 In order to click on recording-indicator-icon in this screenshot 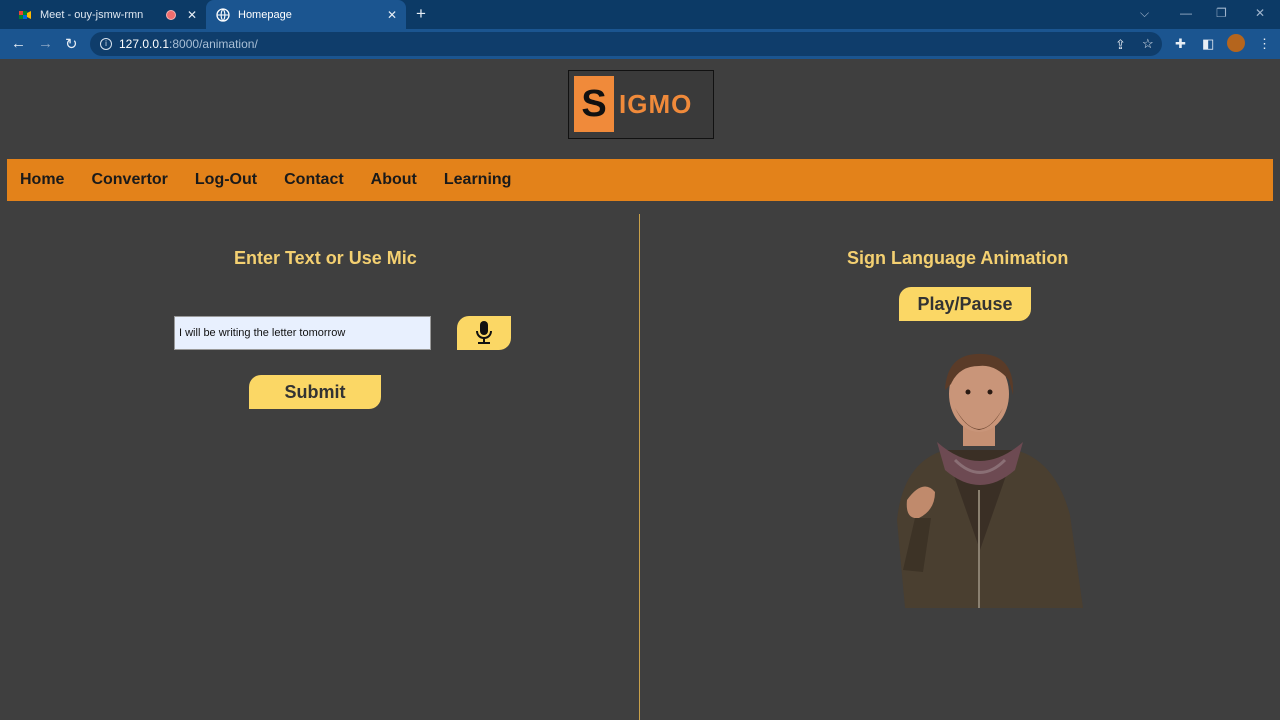, I will do `click(171, 14)`.